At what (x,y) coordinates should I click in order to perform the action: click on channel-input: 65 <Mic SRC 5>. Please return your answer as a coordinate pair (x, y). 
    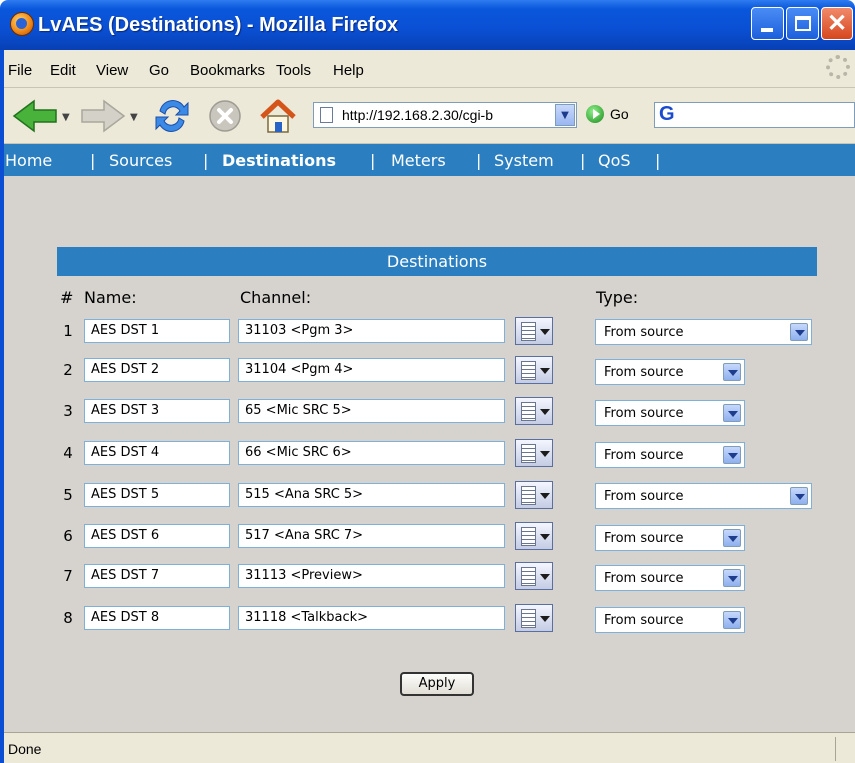
    Looking at the image, I should click on (371, 411).